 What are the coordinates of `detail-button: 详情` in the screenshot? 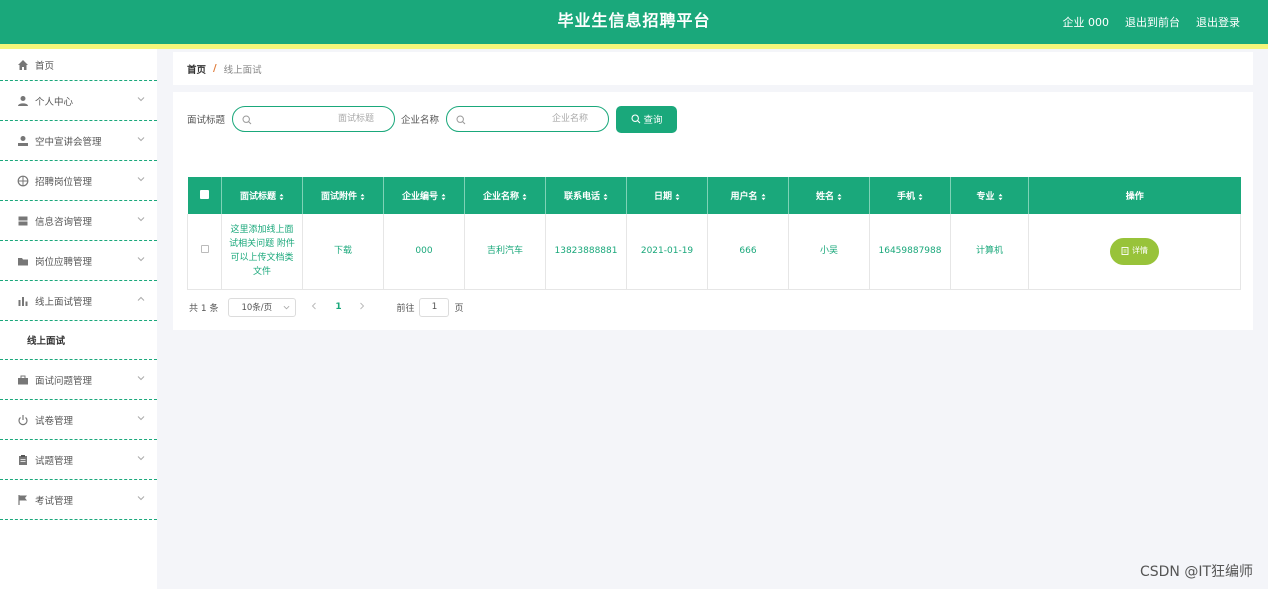 It's located at (1134, 251).